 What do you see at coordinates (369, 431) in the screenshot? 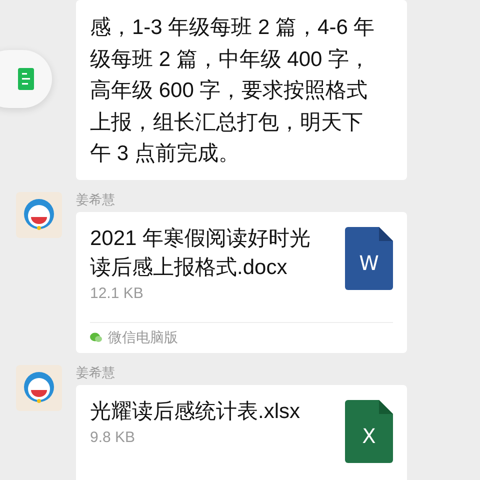
I see `document-icon: X` at bounding box center [369, 431].